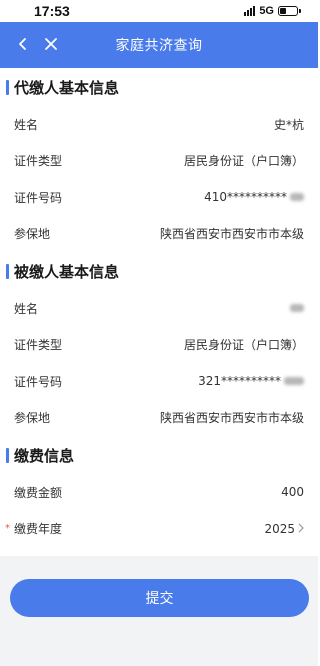 The width and height of the screenshot is (320, 666). I want to click on chevron-right-icon, so click(301, 529).